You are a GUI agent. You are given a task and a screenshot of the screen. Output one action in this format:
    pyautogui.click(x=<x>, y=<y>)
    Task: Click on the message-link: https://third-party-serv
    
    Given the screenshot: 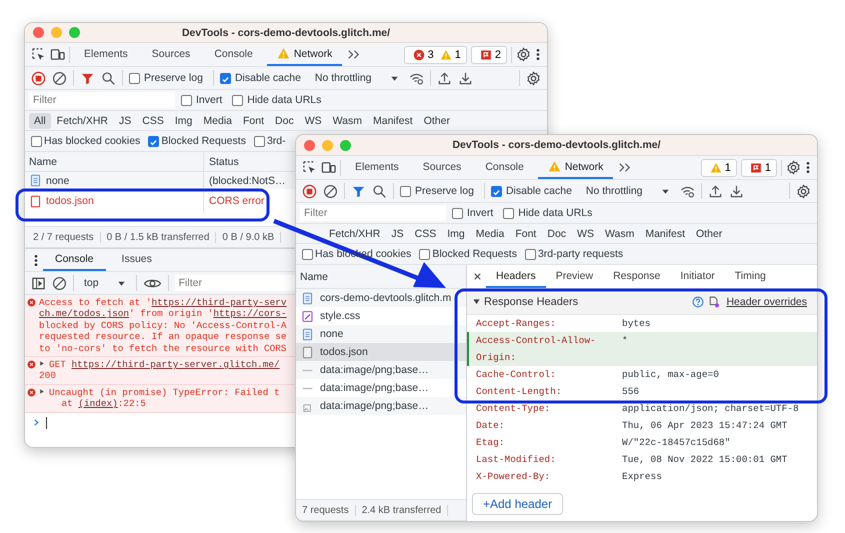 What is the action you would take?
    pyautogui.click(x=219, y=302)
    